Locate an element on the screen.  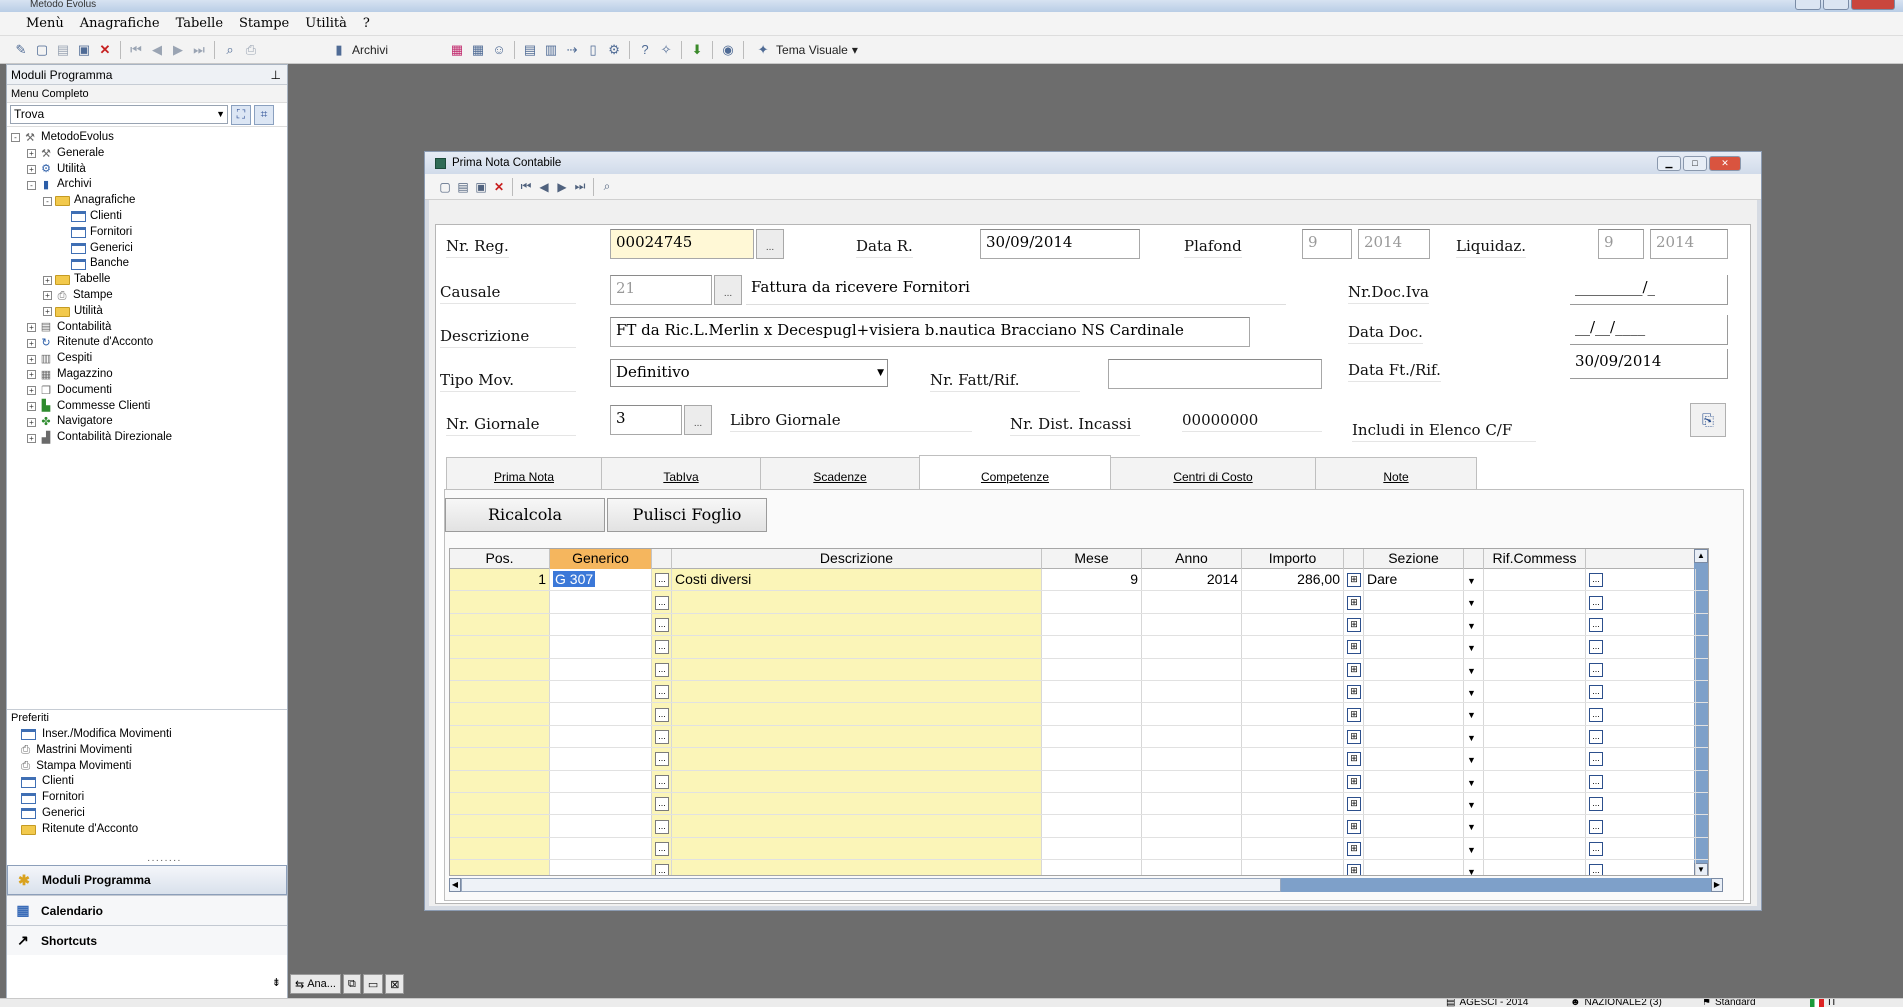
tree-item: + ❐ Documenti is located at coordinates (149, 391).